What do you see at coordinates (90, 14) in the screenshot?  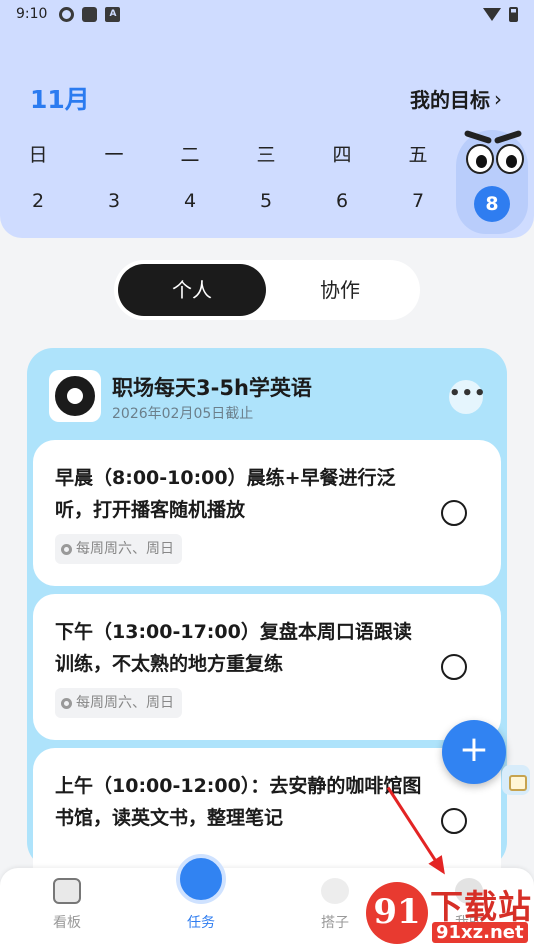 I see `square-icon` at bounding box center [90, 14].